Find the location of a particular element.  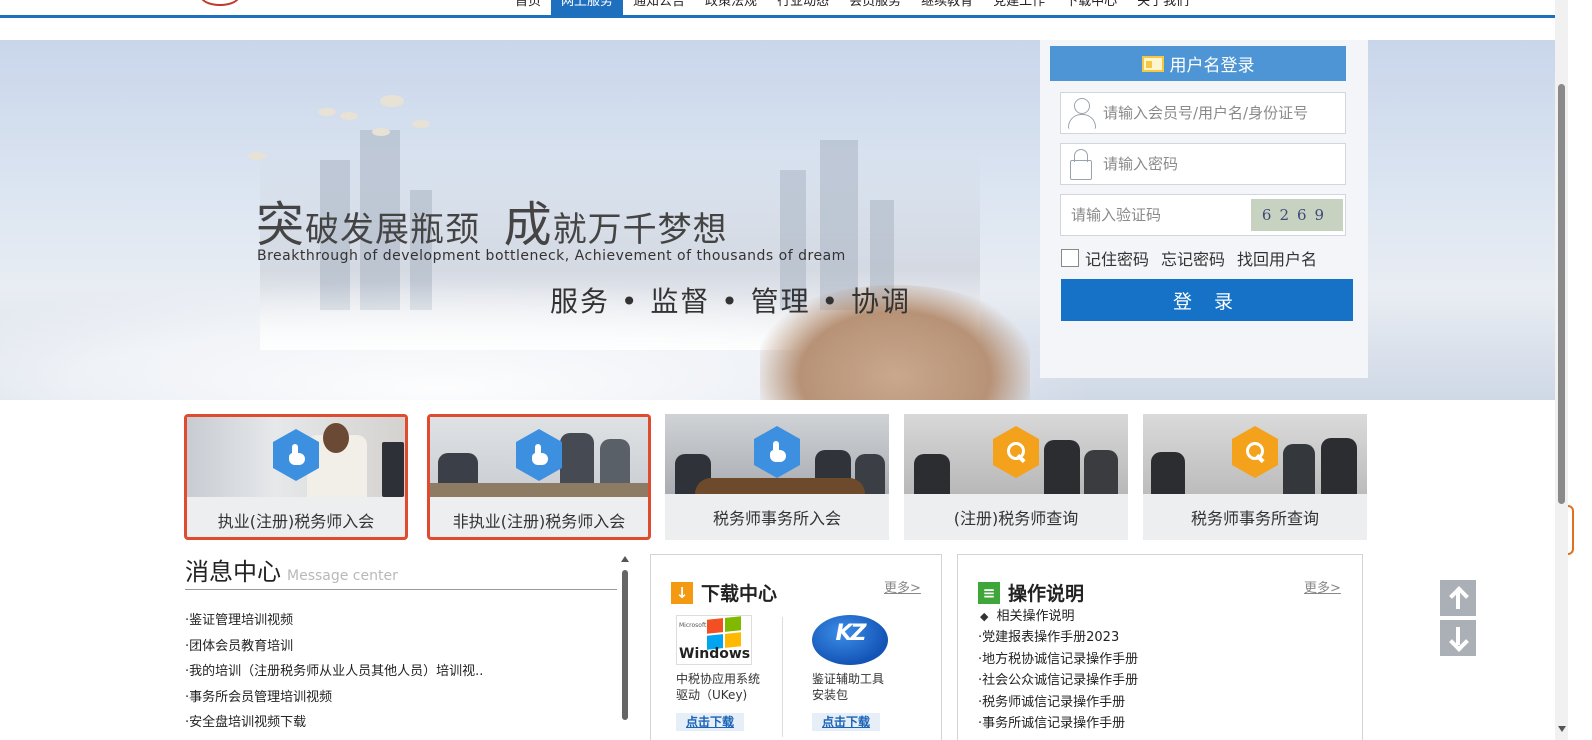

nav-item-online-service: 网上服务 is located at coordinates (587, 8).